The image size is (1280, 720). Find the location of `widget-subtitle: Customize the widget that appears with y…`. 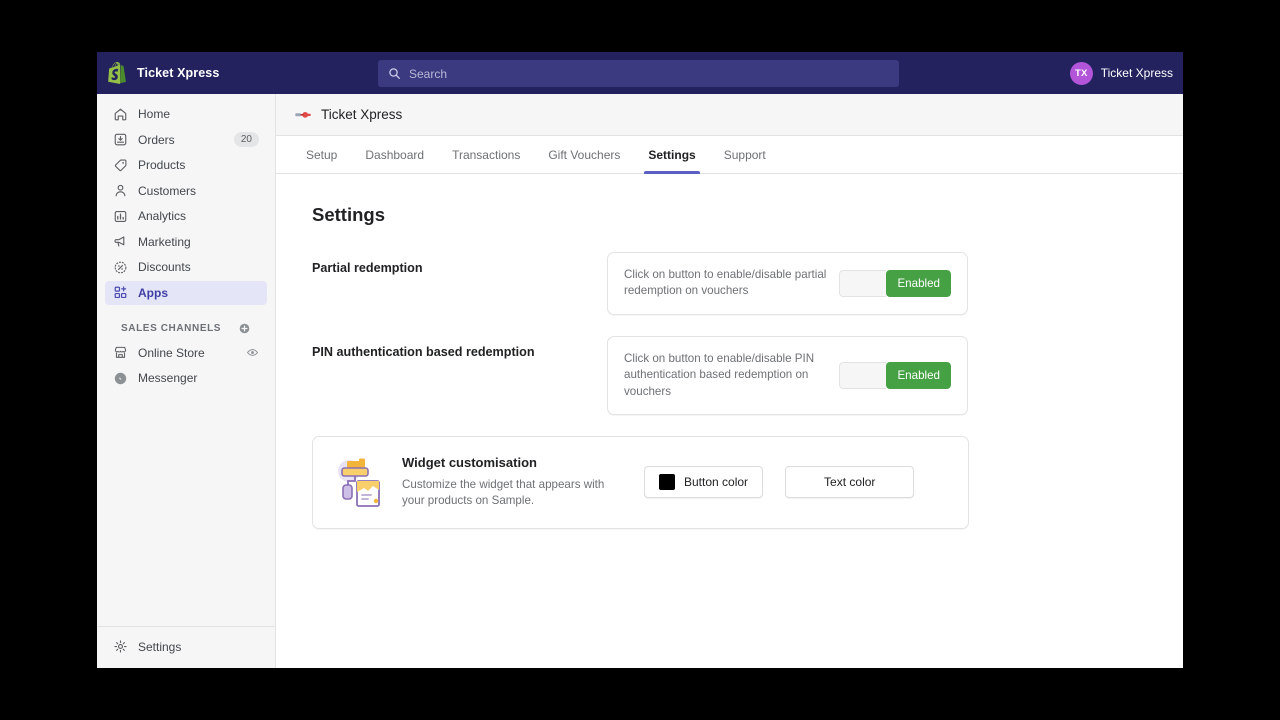

widget-subtitle: Customize the widget that appears with y… is located at coordinates (503, 493).